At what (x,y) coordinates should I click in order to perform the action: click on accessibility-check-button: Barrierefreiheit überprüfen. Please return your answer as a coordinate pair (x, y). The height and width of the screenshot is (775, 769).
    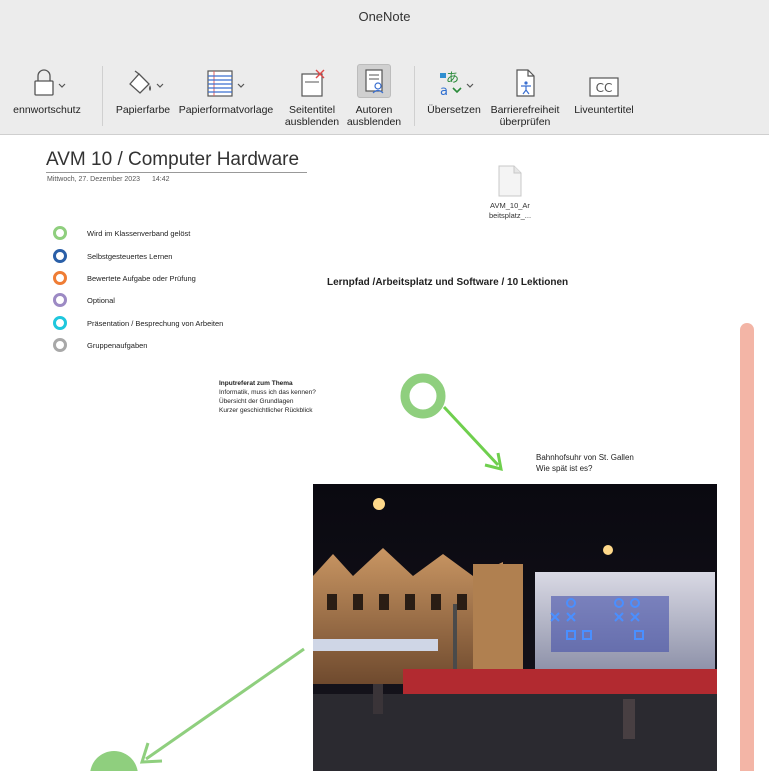
    Looking at the image, I should click on (525, 98).